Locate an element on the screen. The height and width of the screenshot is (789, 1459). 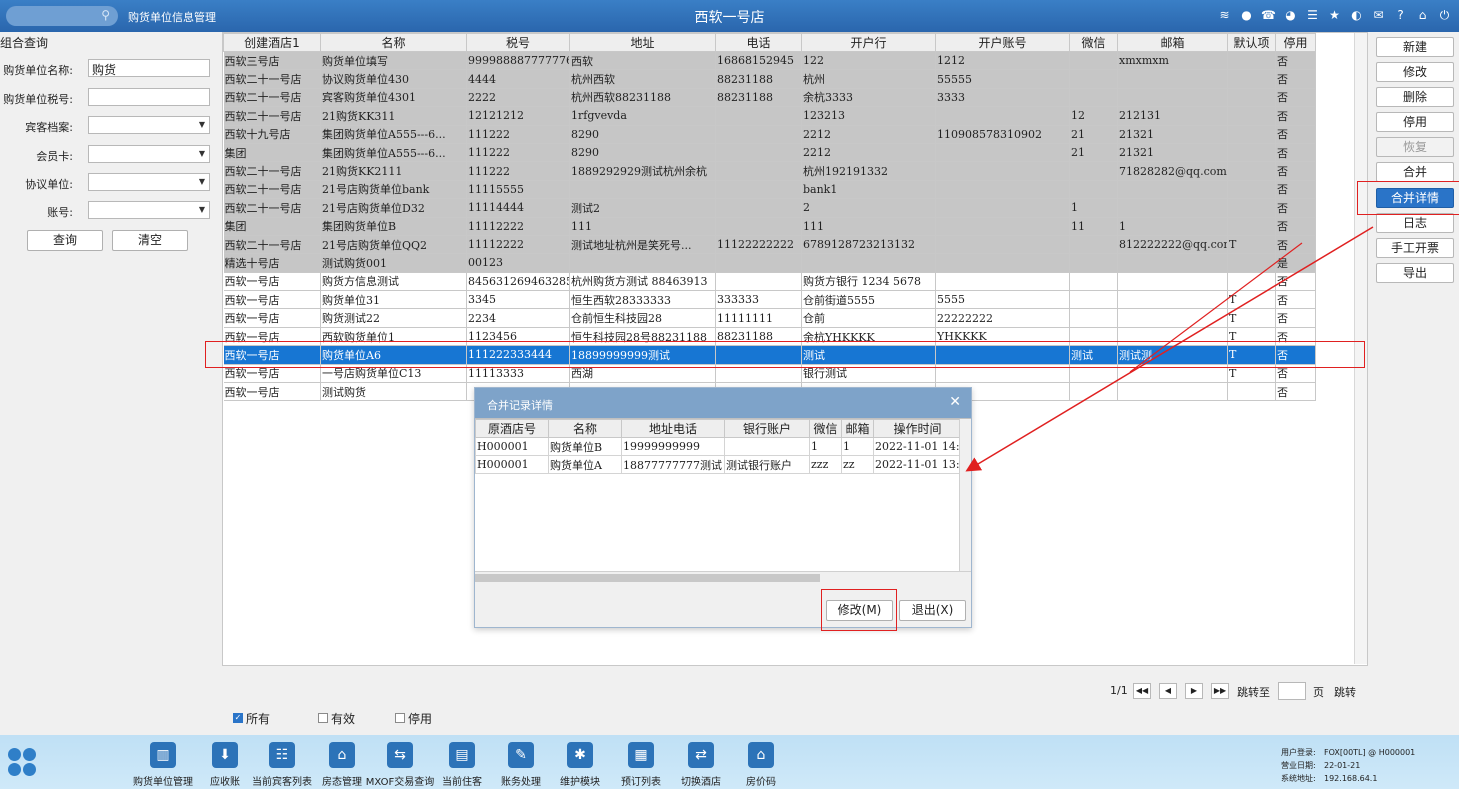
power-icon: ⏻ is located at coordinates (1444, 15).